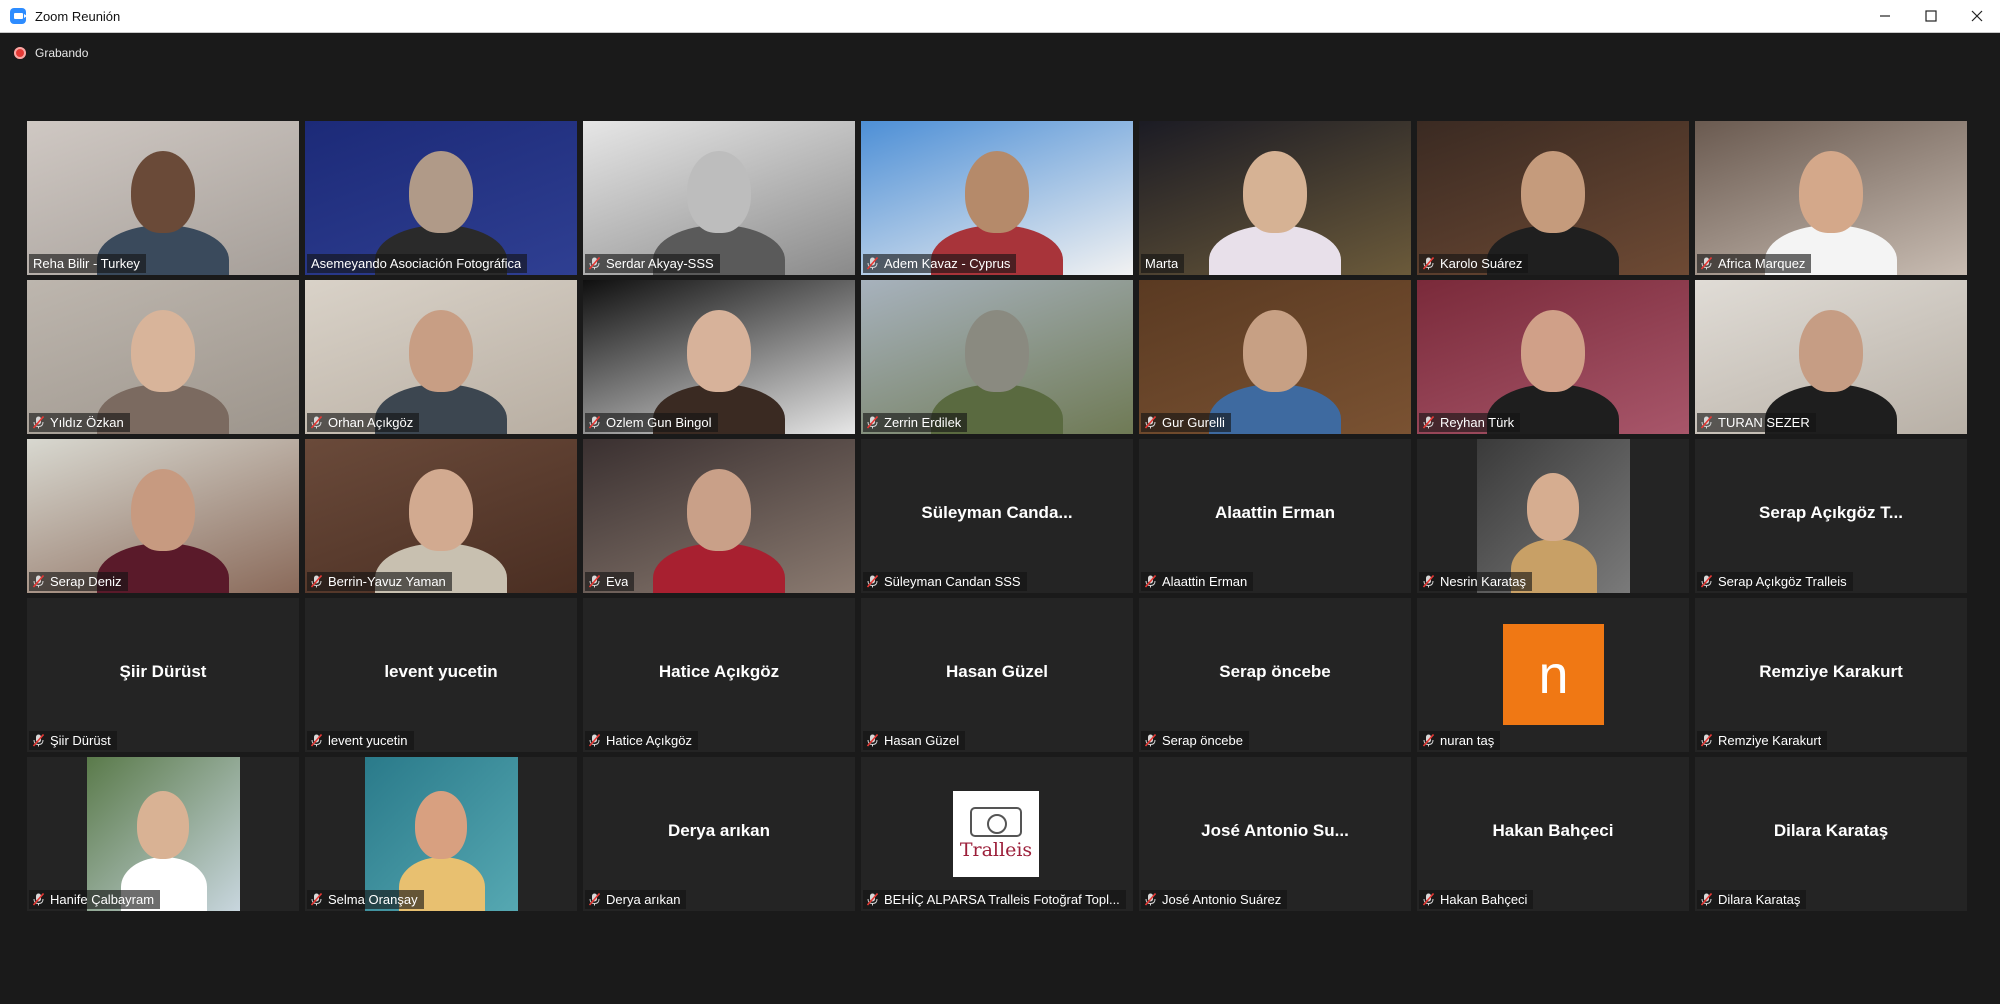 The width and height of the screenshot is (2000, 1004). What do you see at coordinates (441, 198) in the screenshot?
I see `participant-tile: Asemeyando Asociación Fotográfica` at bounding box center [441, 198].